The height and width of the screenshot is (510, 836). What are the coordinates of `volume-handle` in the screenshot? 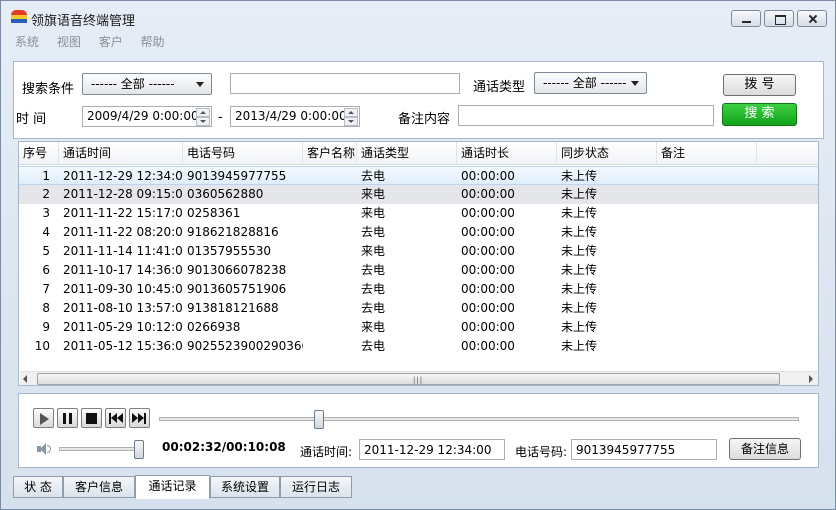 It's located at (139, 449).